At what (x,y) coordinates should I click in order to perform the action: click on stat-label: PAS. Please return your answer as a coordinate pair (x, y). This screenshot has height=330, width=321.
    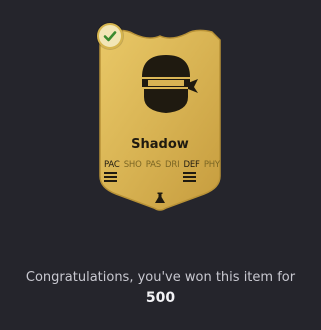
    Looking at the image, I should click on (153, 165).